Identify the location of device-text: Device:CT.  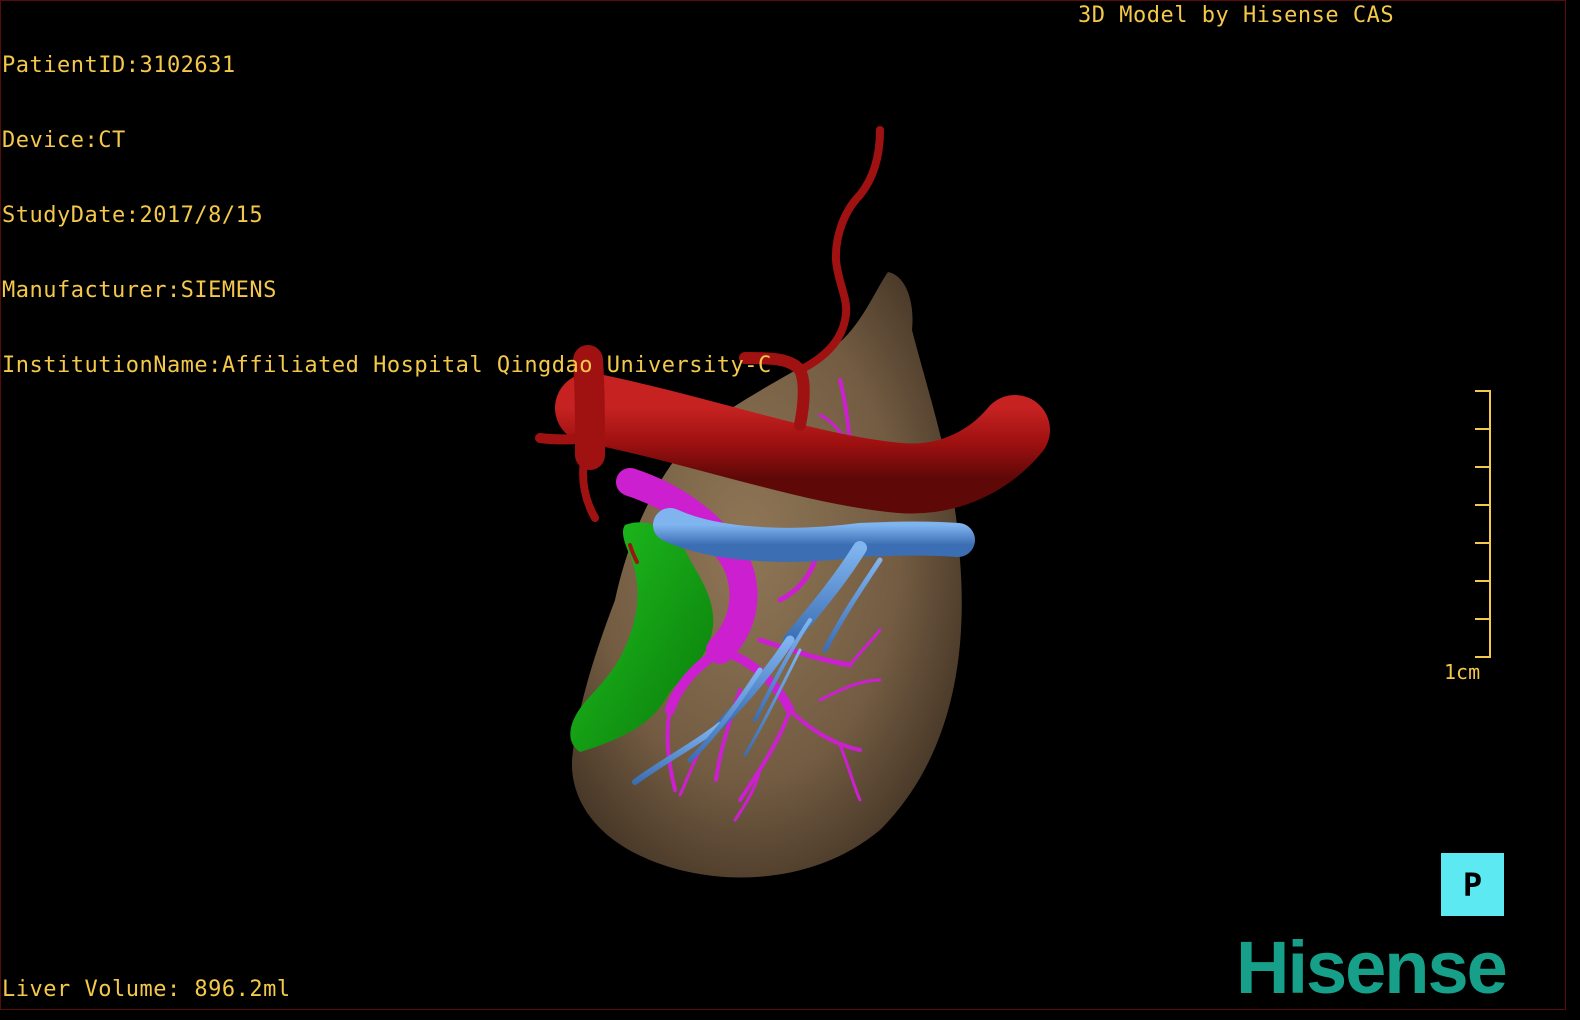
(64, 140).